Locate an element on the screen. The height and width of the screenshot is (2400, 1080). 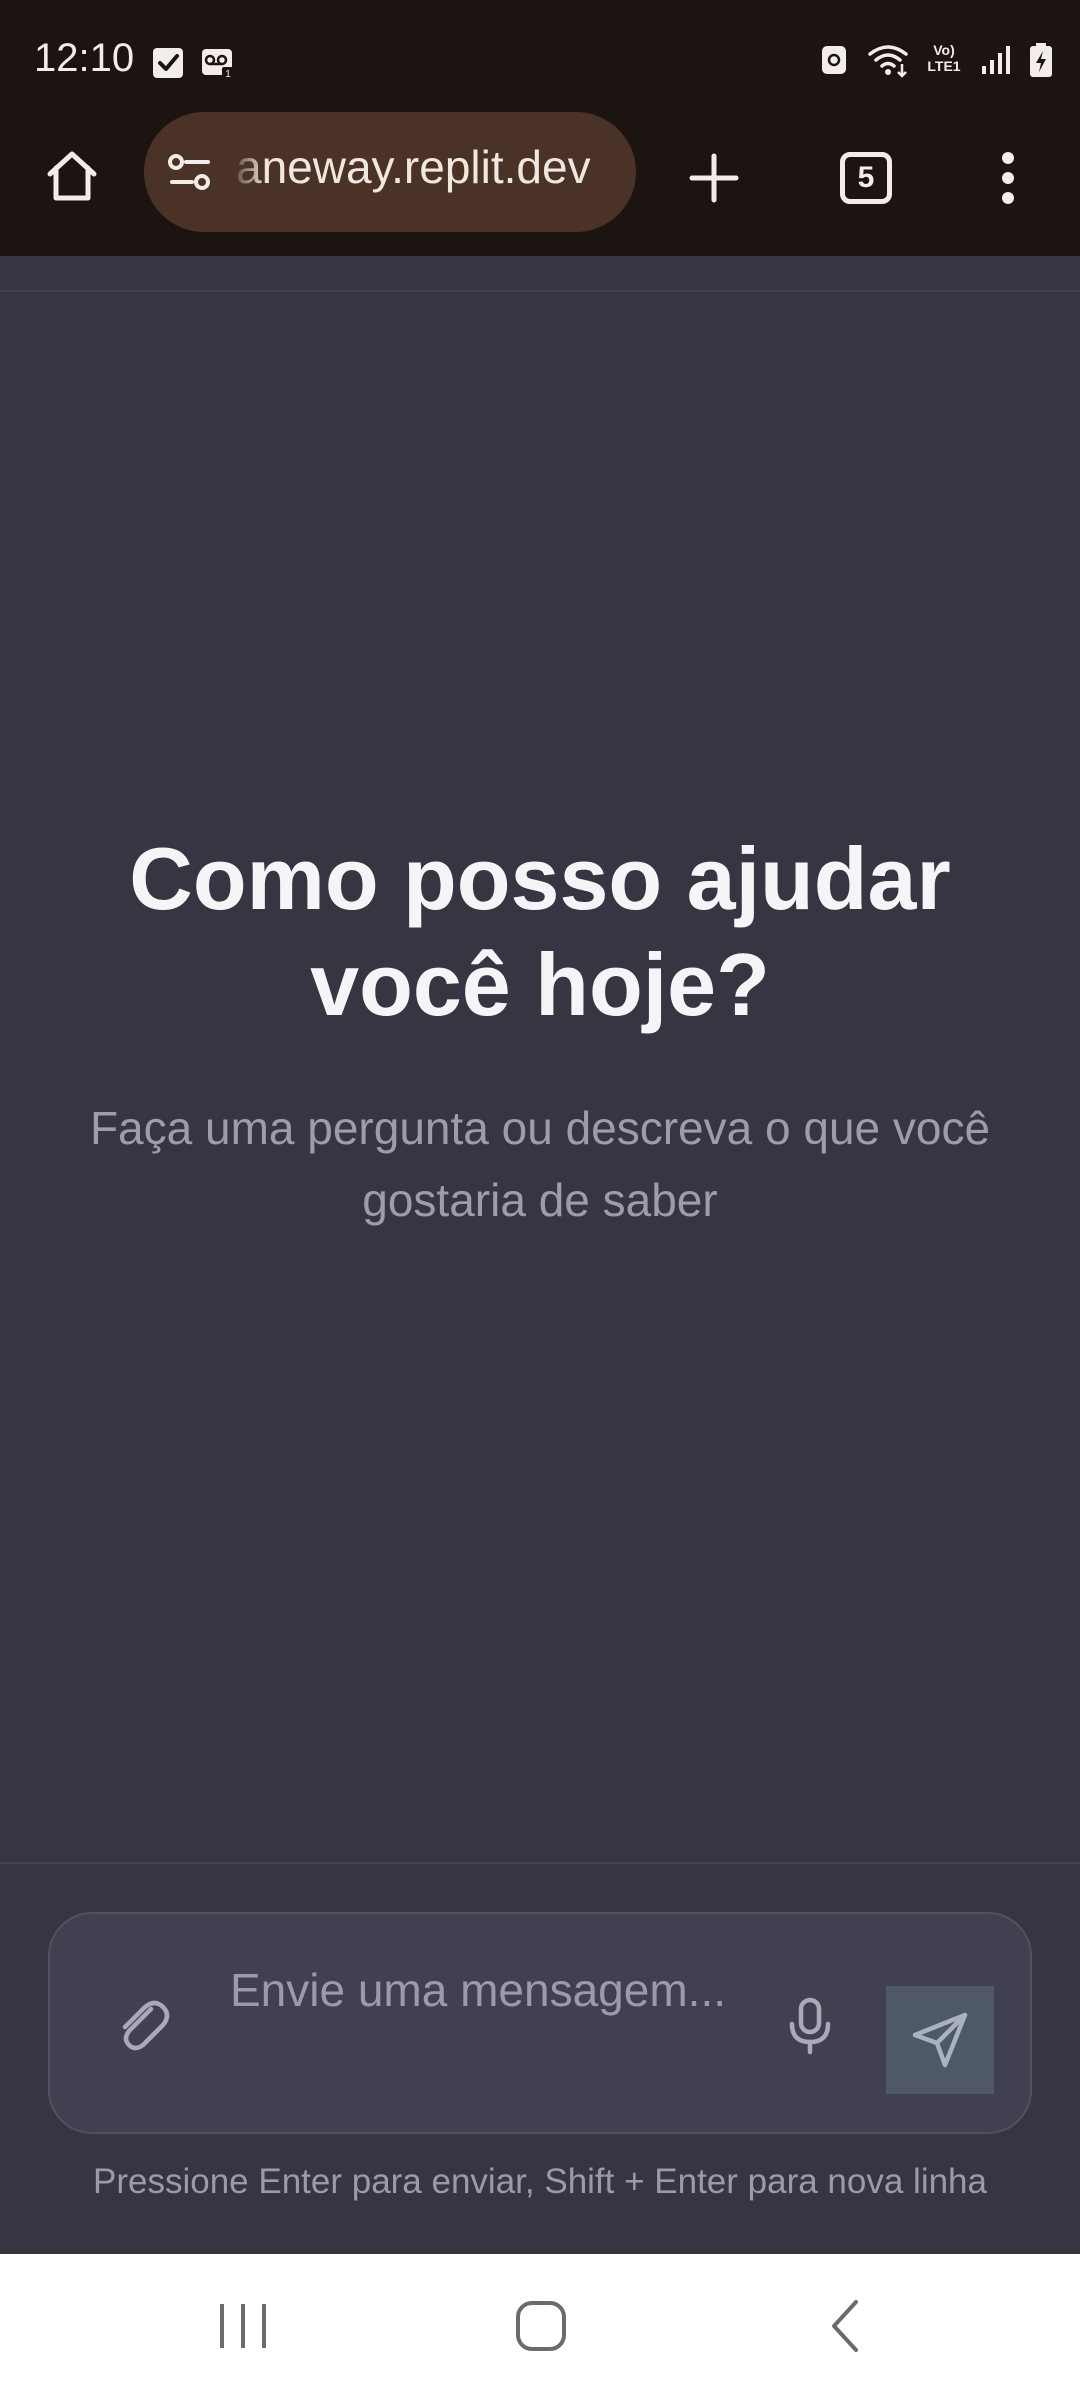
back-icon is located at coordinates (847, 2326).